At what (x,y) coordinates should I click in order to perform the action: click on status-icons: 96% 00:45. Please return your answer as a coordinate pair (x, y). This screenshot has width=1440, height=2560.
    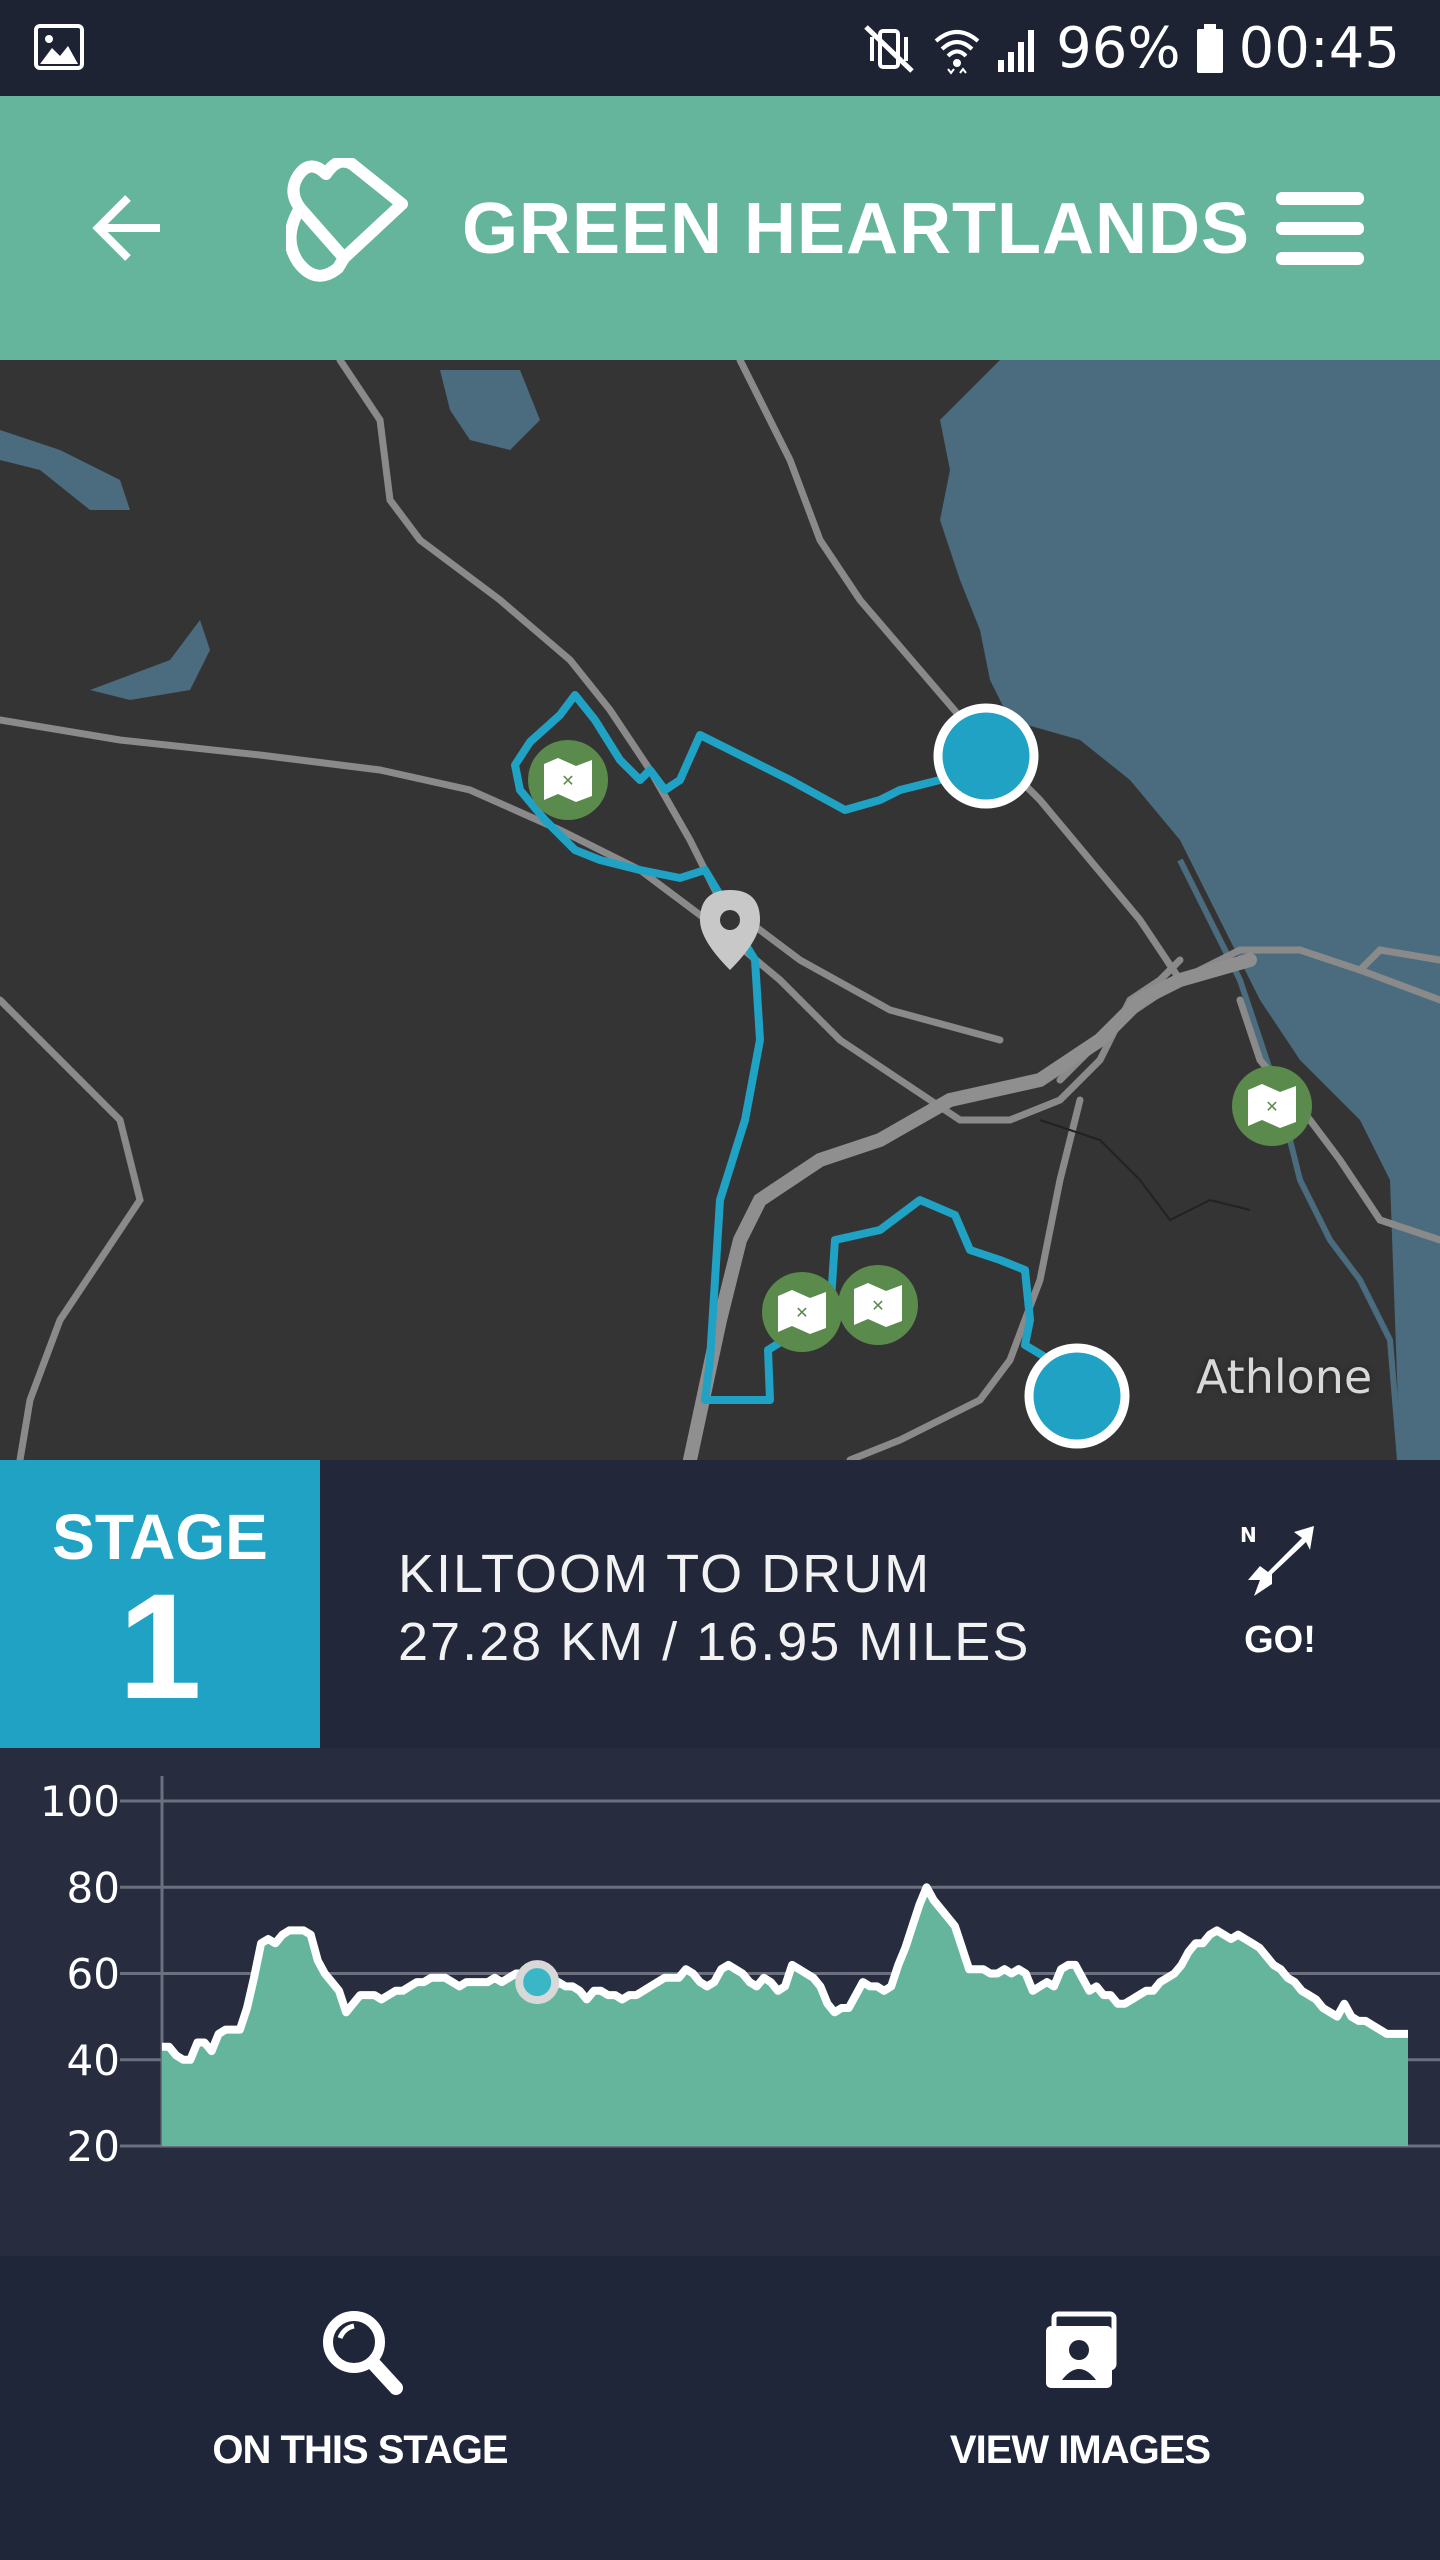
    Looking at the image, I should click on (1130, 49).